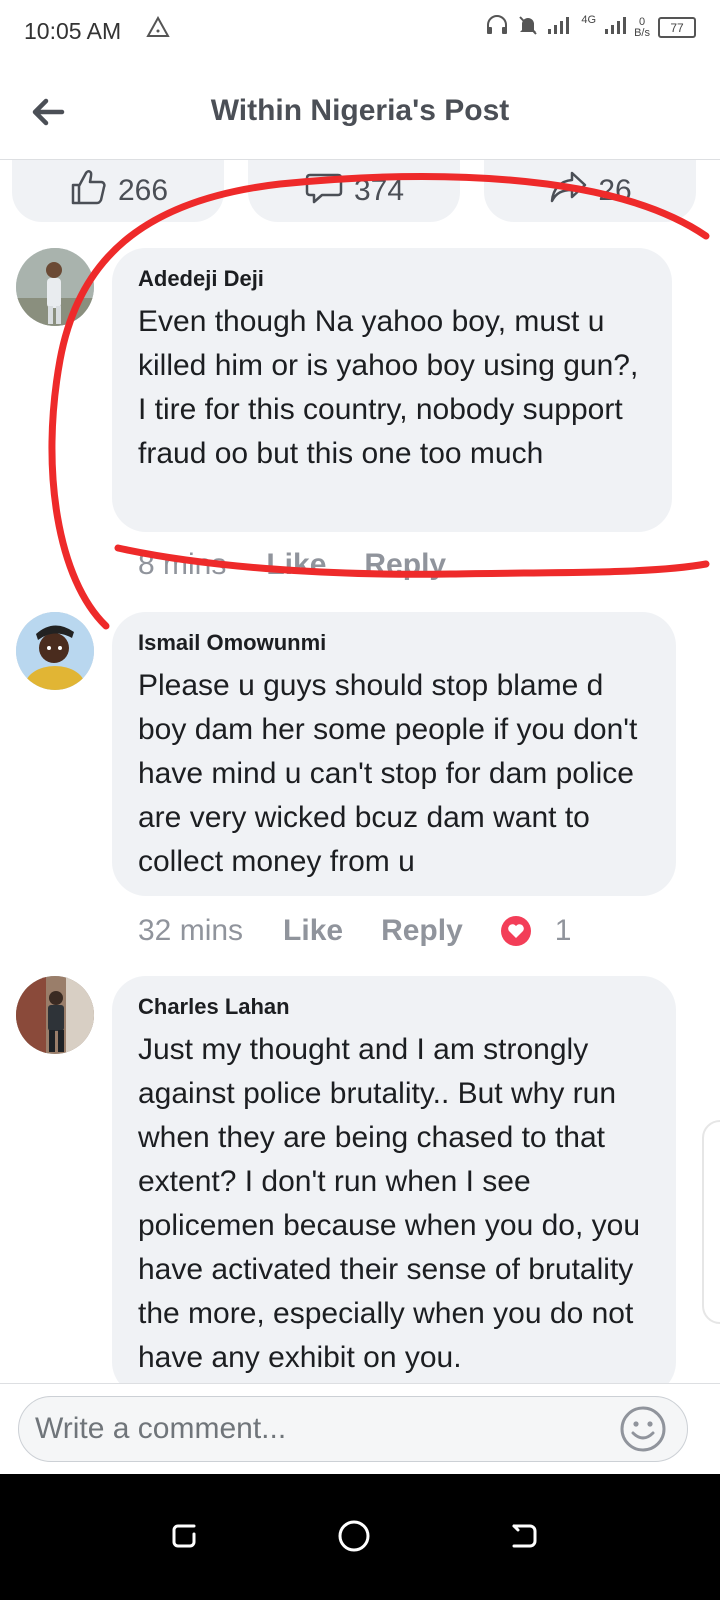  Describe the element at coordinates (524, 1536) in the screenshot. I see `back-nav-icon` at that location.